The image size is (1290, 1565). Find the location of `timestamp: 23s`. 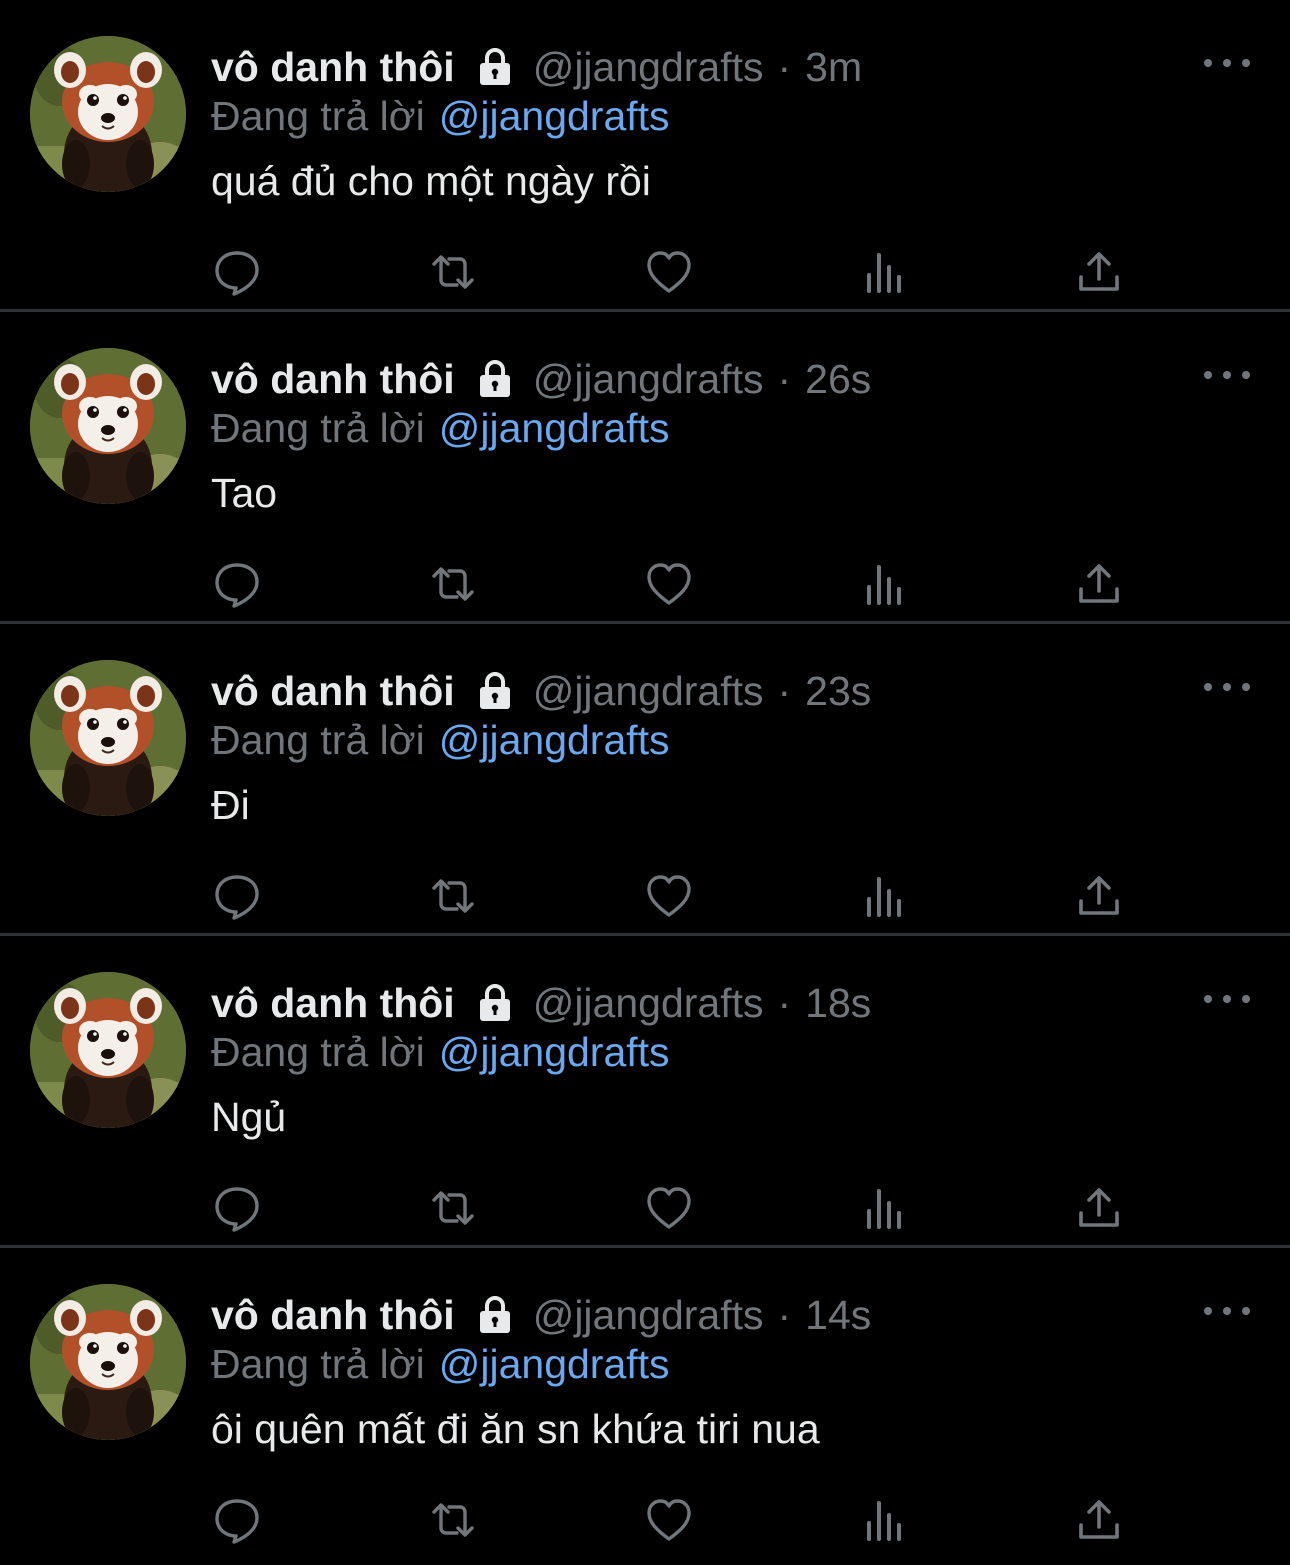

timestamp: 23s is located at coordinates (838, 691).